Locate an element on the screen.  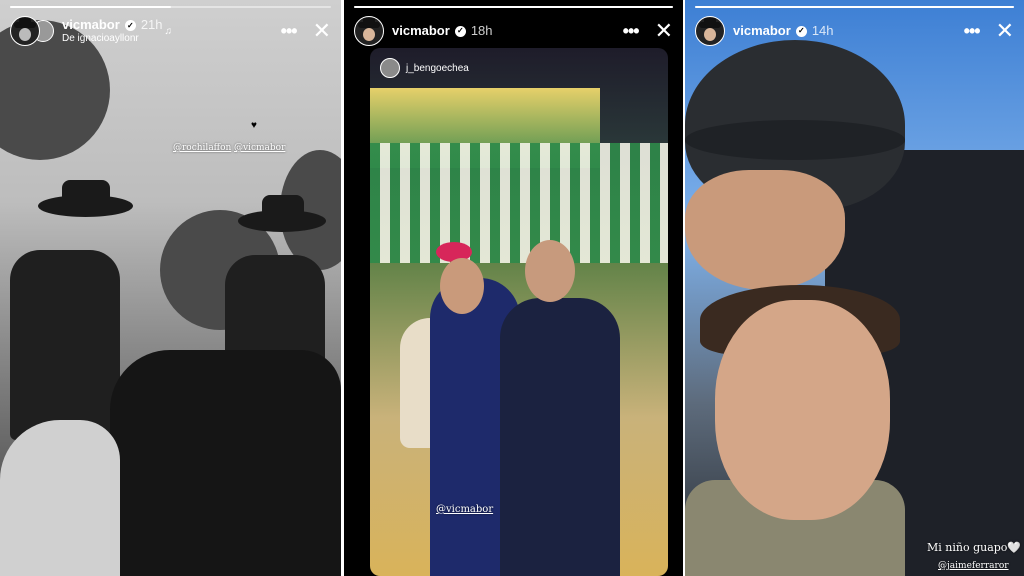
music-icon: ♫ is located at coordinates (168, 31).